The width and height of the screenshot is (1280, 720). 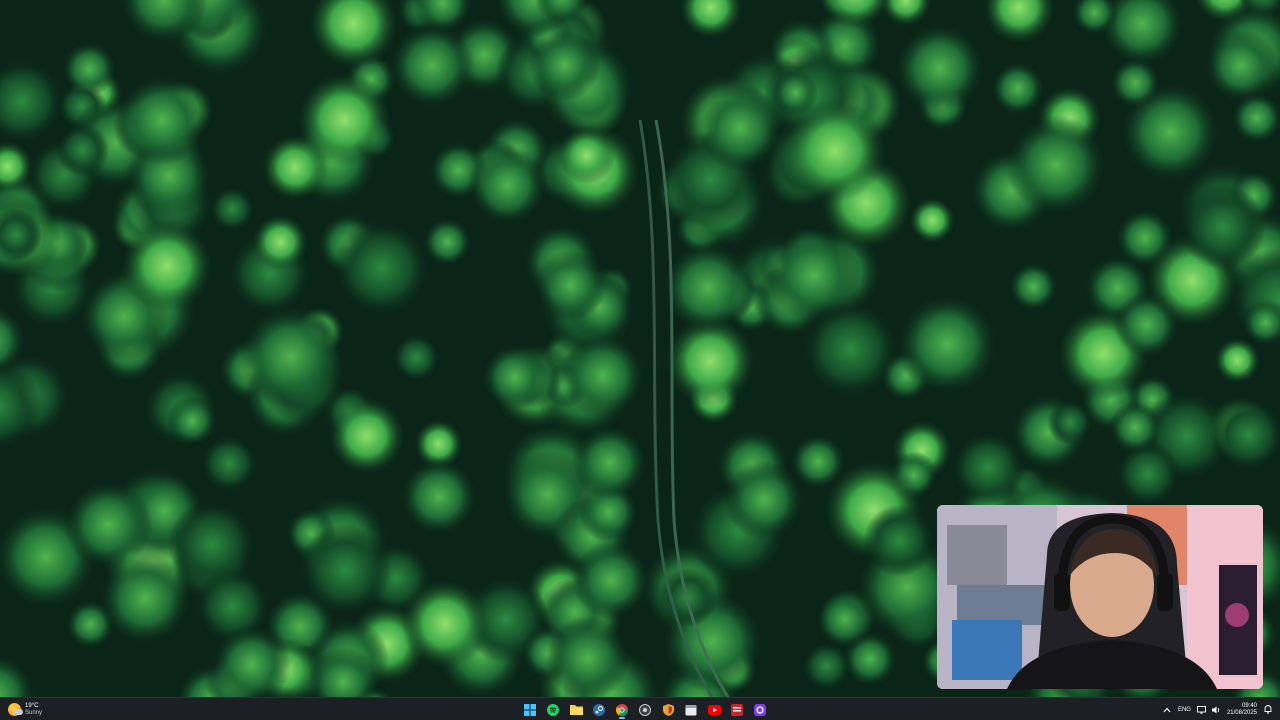 What do you see at coordinates (15, 709) in the screenshot?
I see `sun-cloud-icon` at bounding box center [15, 709].